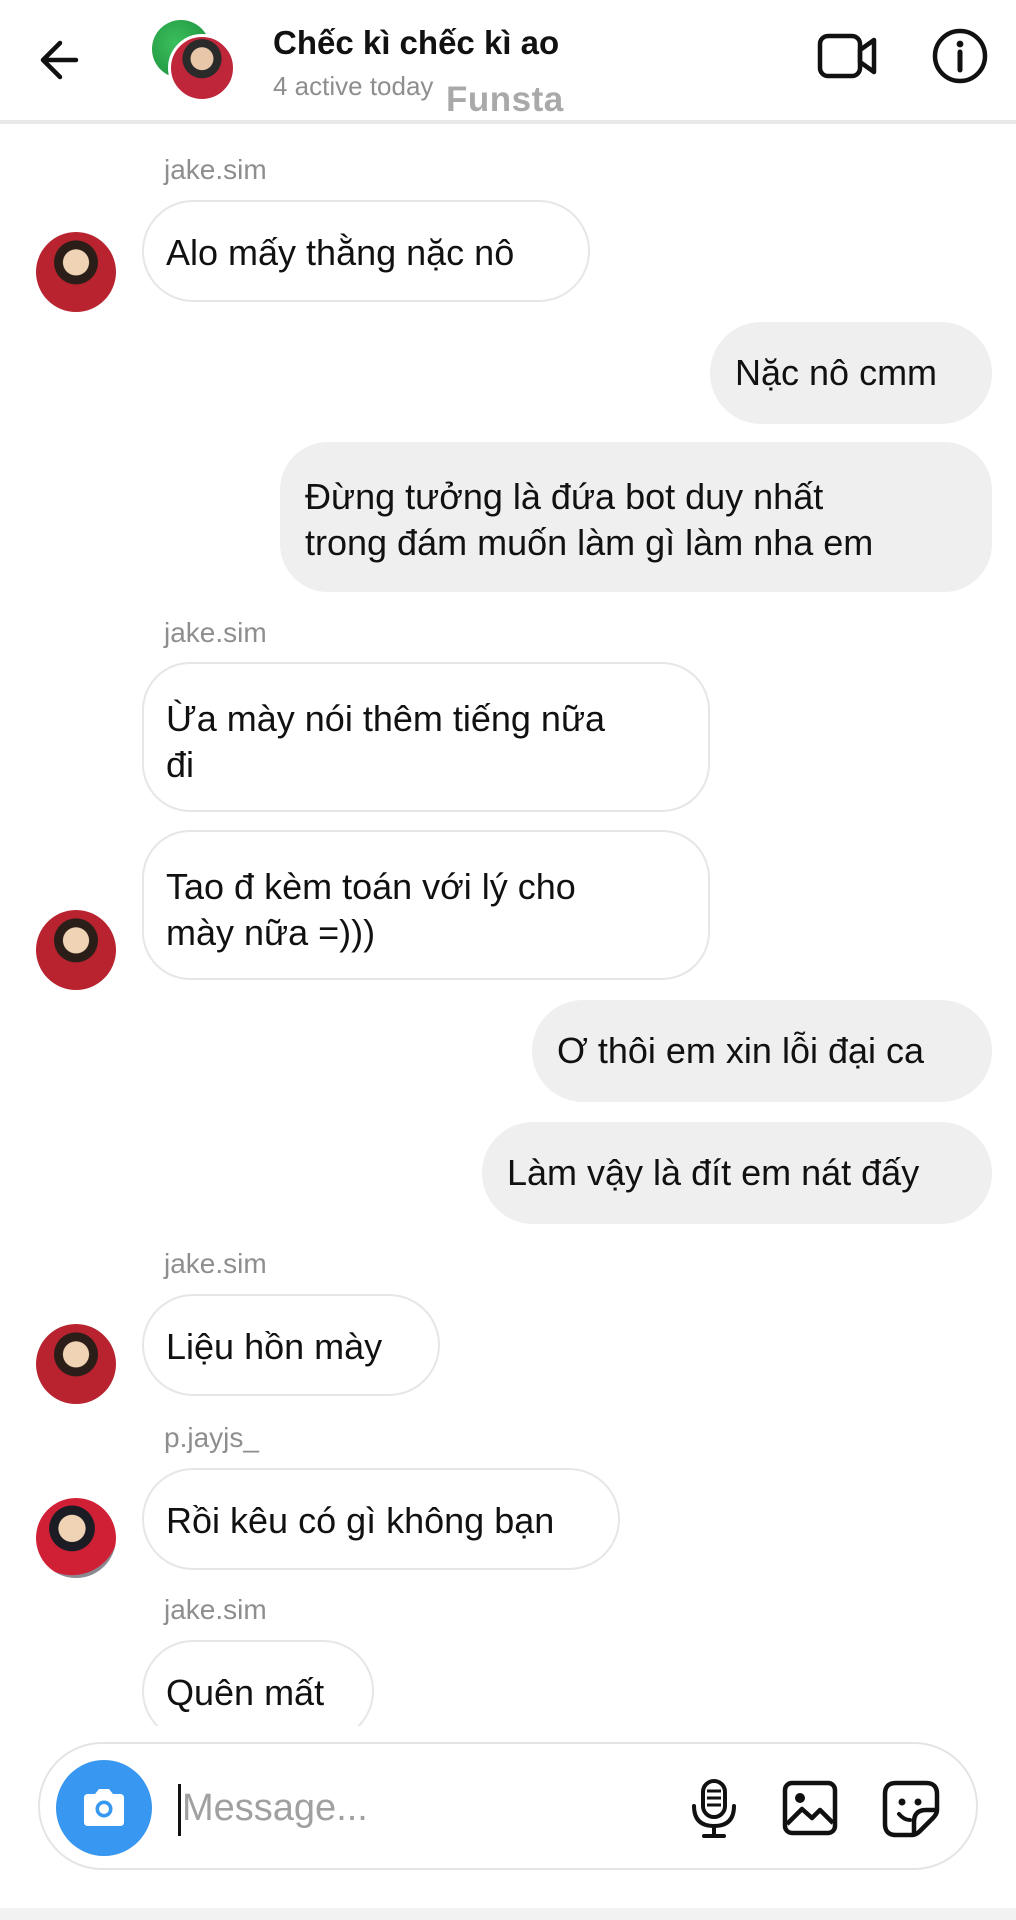 This screenshot has height=1920, width=1016. I want to click on sticker-button, so click(911, 1809).